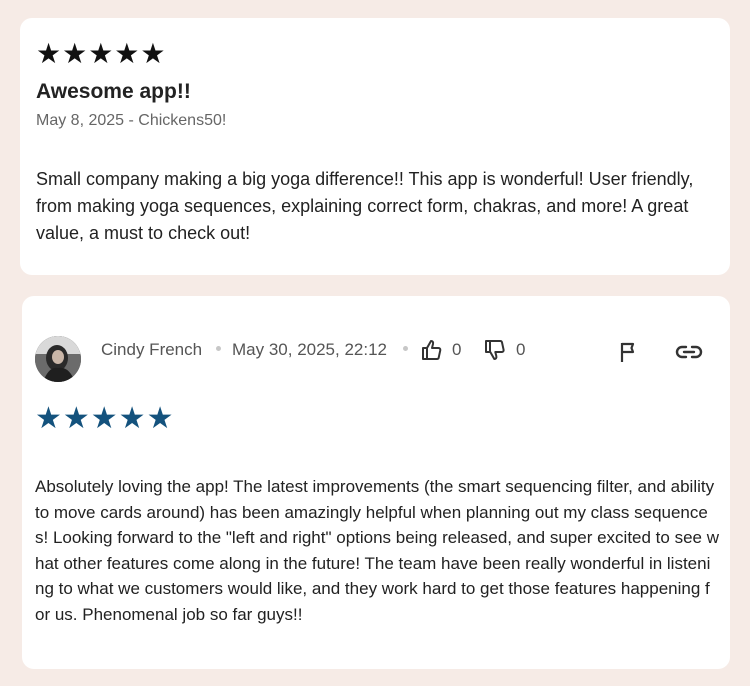 The height and width of the screenshot is (686, 750). I want to click on like-count: 0, so click(457, 349).